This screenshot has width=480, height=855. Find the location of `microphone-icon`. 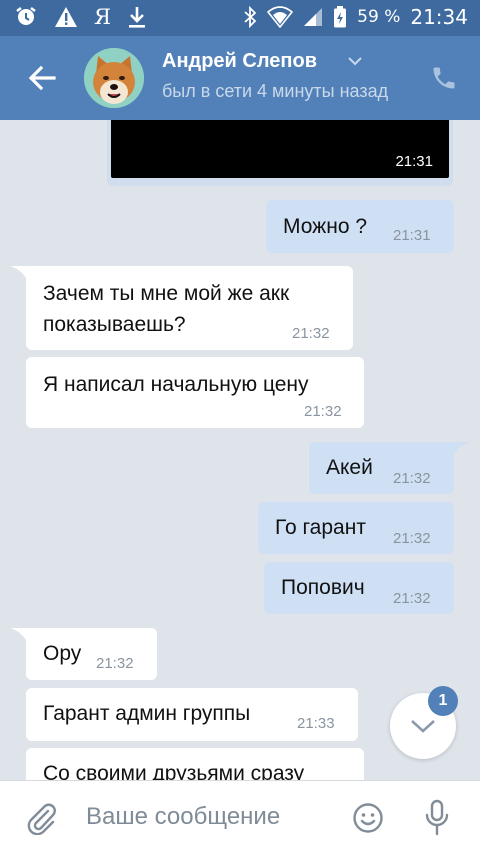

microphone-icon is located at coordinates (437, 818).